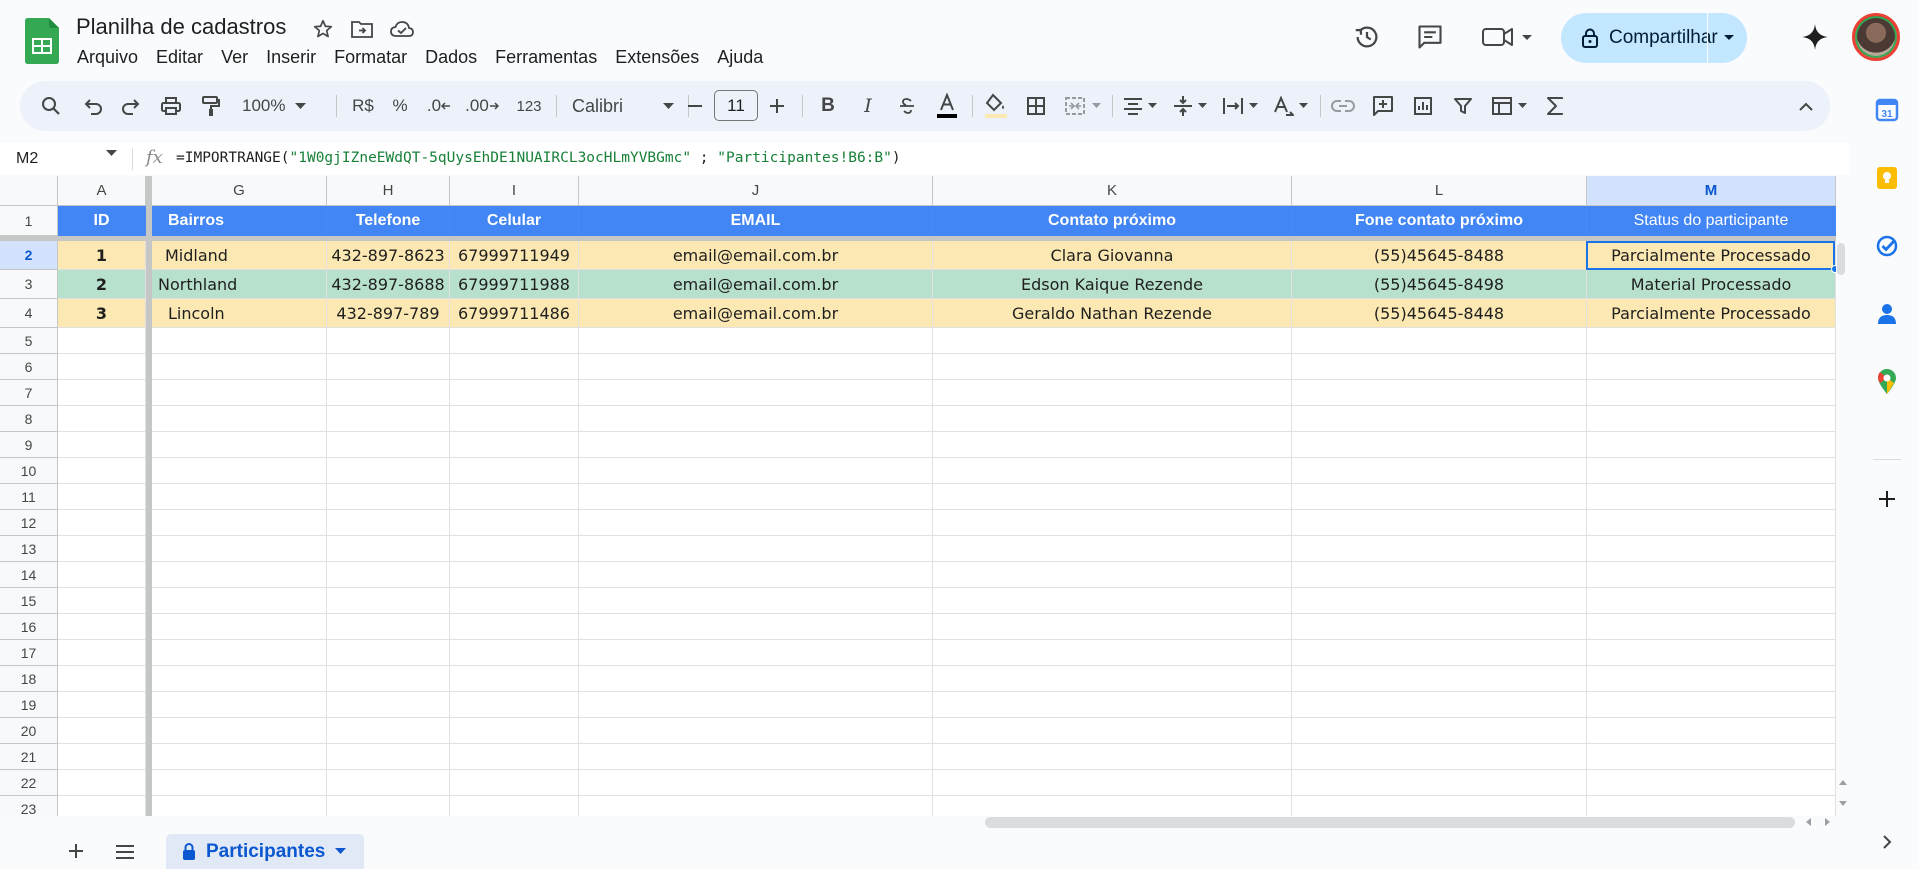 The height and width of the screenshot is (869, 1919). I want to click on row-header: 2, so click(29, 255).